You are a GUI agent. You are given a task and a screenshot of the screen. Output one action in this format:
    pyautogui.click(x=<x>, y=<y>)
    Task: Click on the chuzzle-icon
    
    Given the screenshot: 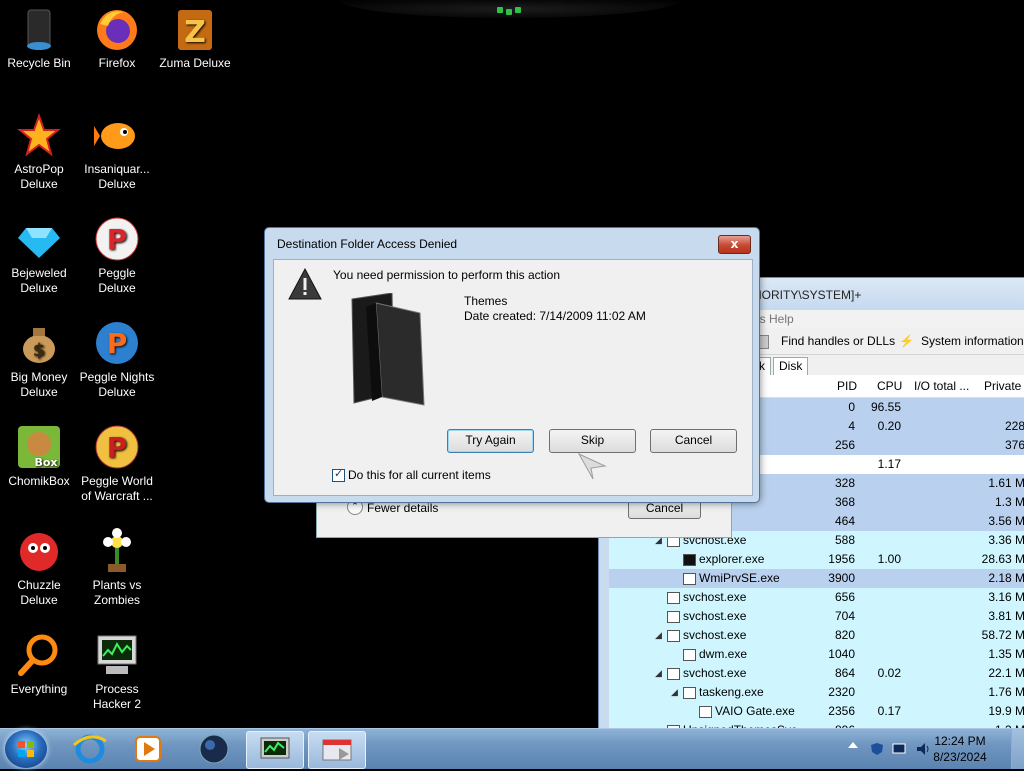 What is the action you would take?
    pyautogui.click(x=39, y=551)
    